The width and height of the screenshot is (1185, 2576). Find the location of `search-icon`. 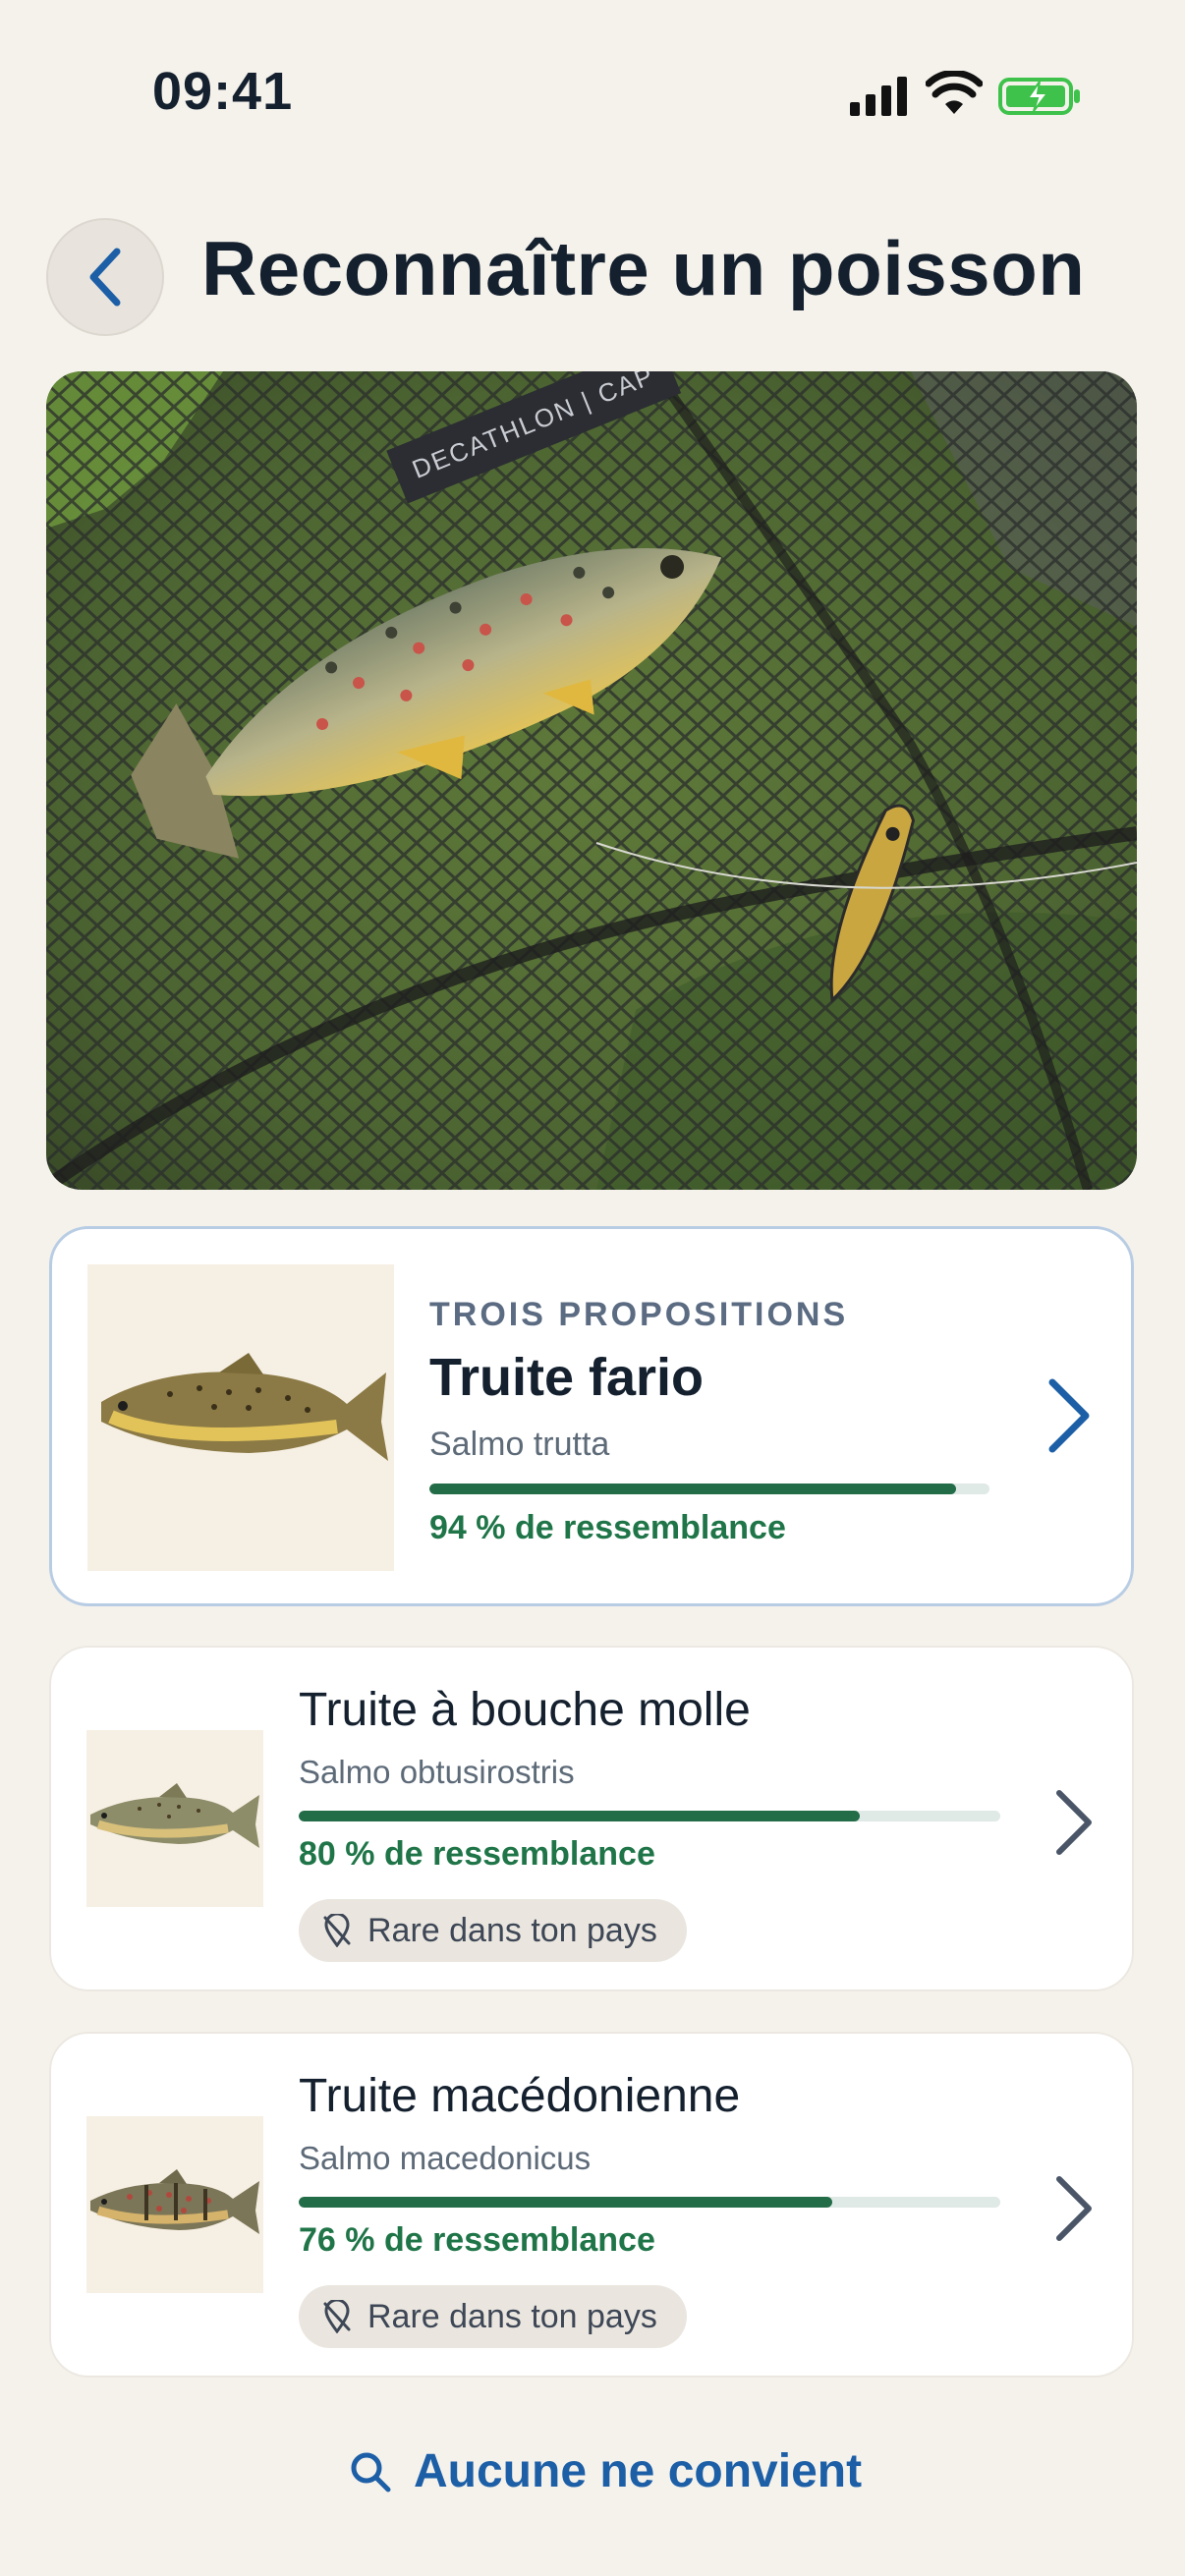

search-icon is located at coordinates (371, 2472).